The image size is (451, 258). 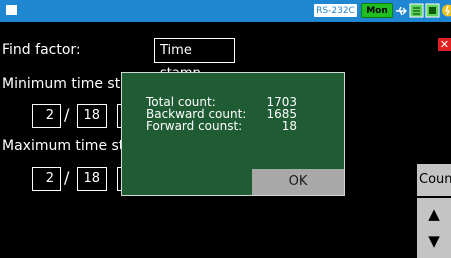 I want to click on close-icon: ✕, so click(x=444, y=44).